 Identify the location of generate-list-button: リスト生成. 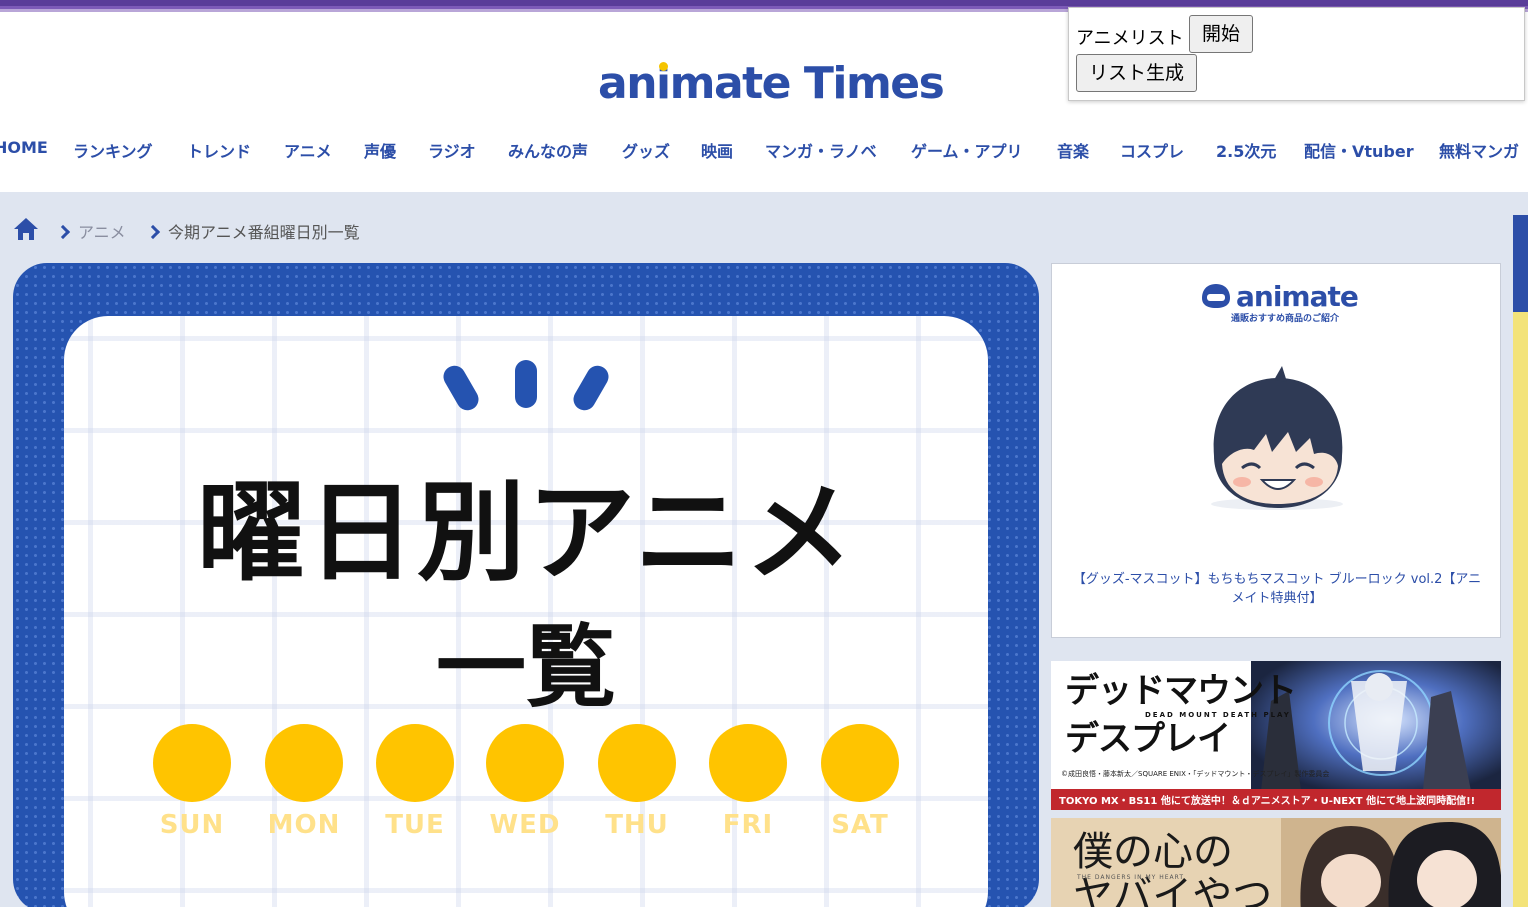
(1137, 73).